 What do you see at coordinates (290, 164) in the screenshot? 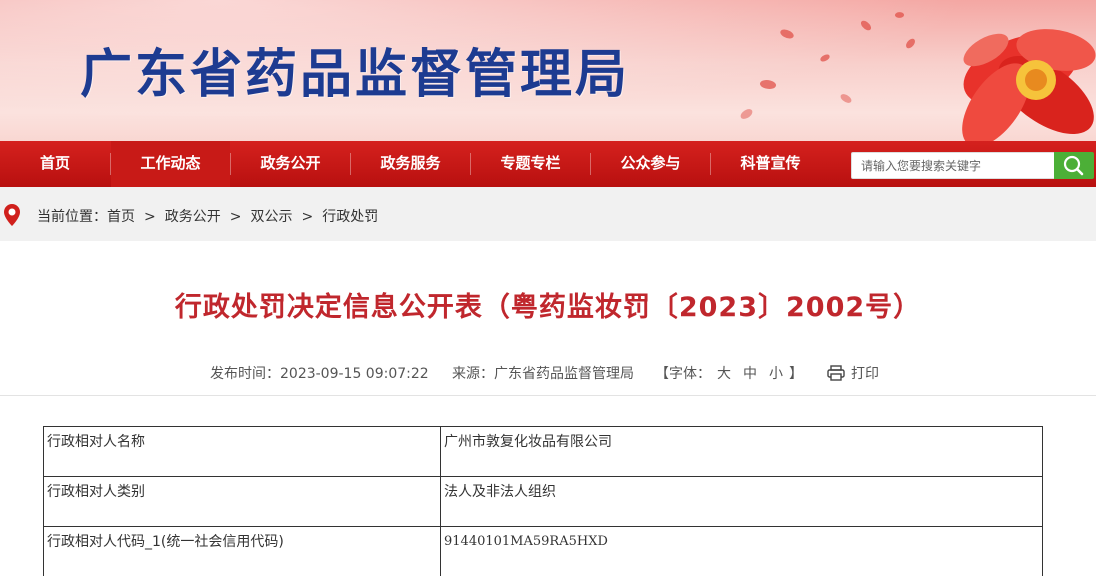
I see `nav-item-government-affairs: 政务公开` at bounding box center [290, 164].